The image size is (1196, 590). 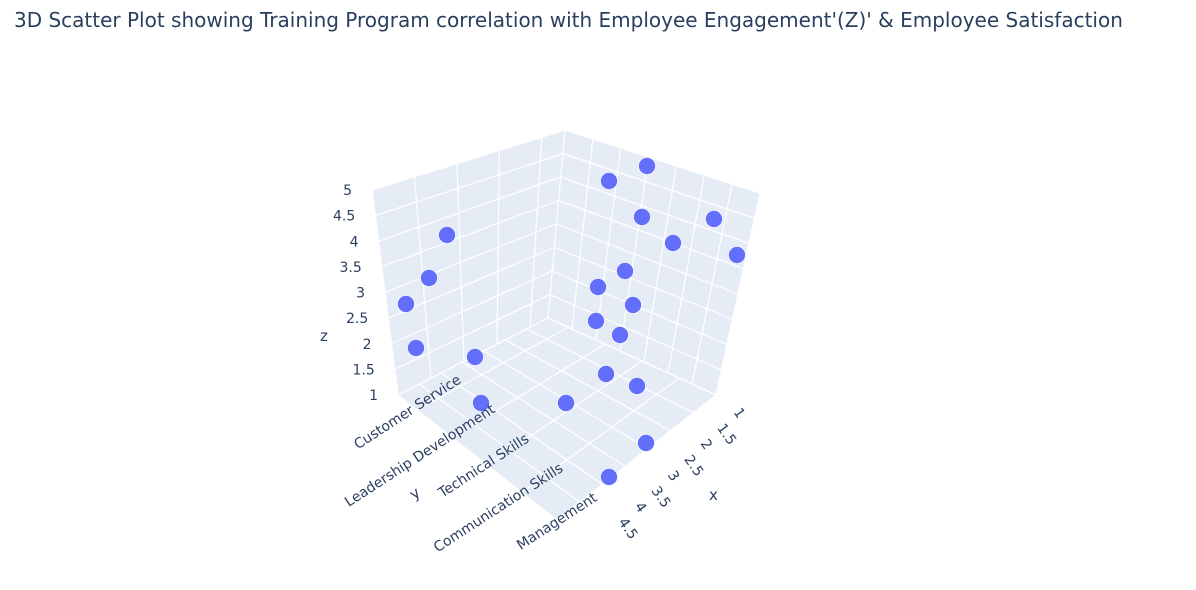 I want to click on x-tick-label: 4, so click(x=640, y=507).